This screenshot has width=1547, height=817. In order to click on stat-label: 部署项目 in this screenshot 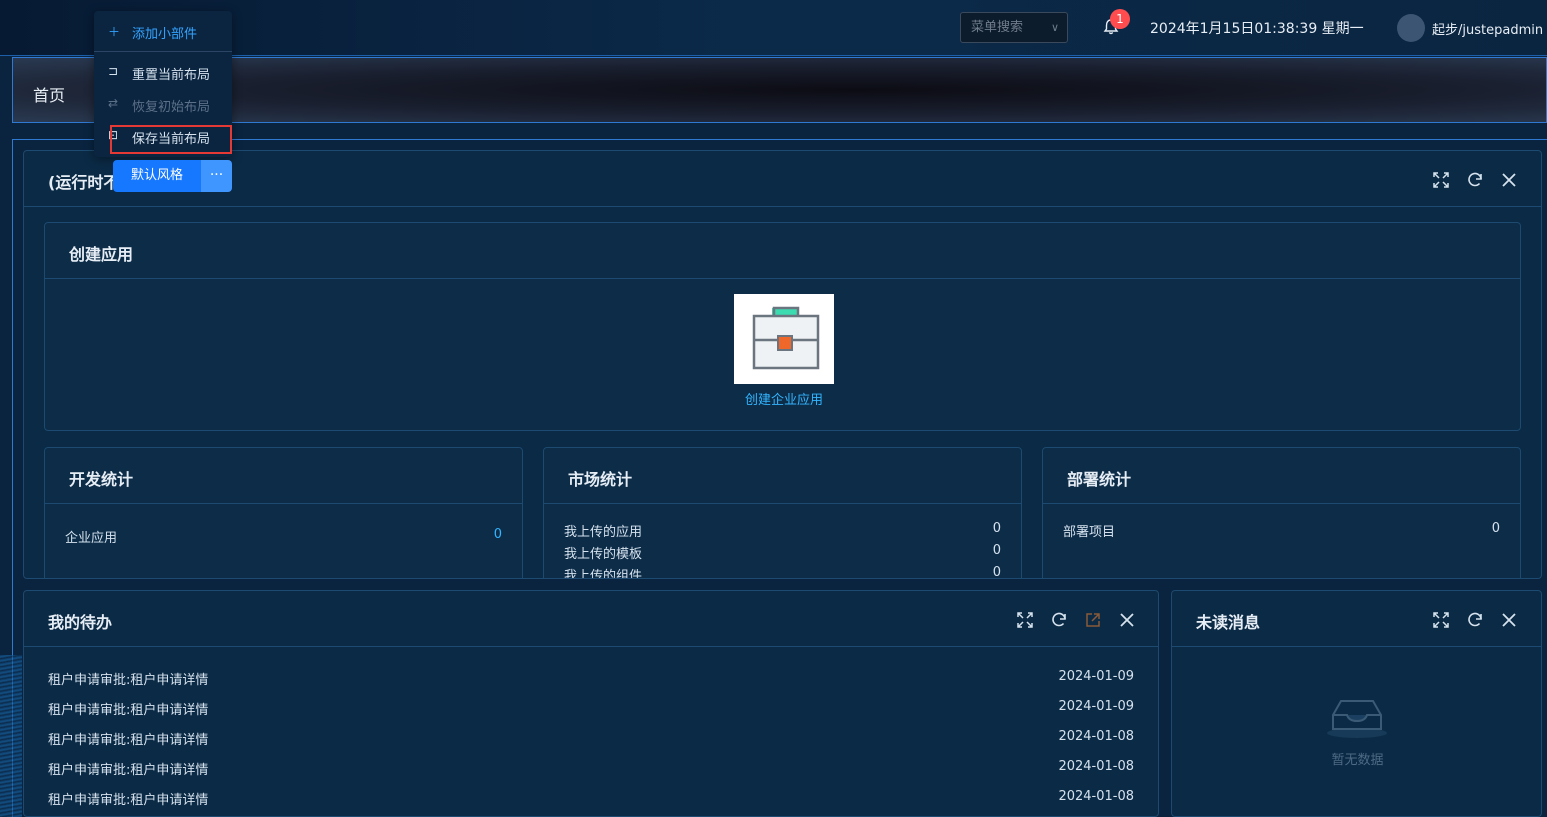, I will do `click(1089, 532)`.